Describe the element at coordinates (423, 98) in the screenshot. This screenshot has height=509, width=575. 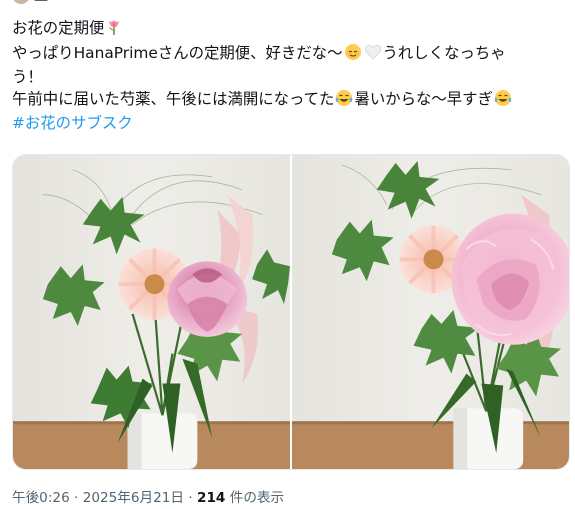
I see `tweet-line-4-tail: 暑いからな〜早すぎ` at that location.